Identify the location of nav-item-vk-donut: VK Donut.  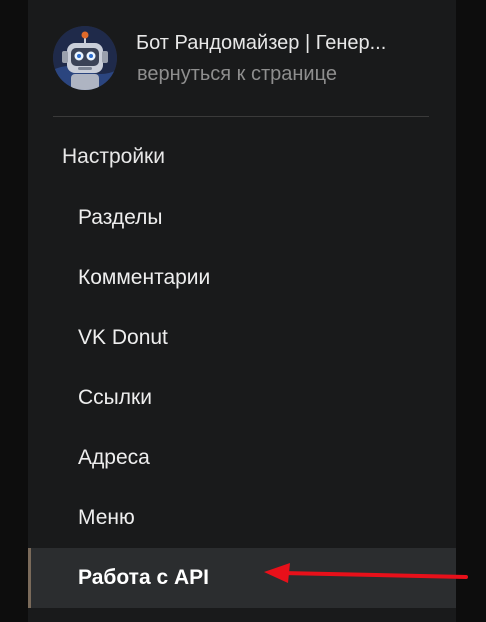
(242, 338).